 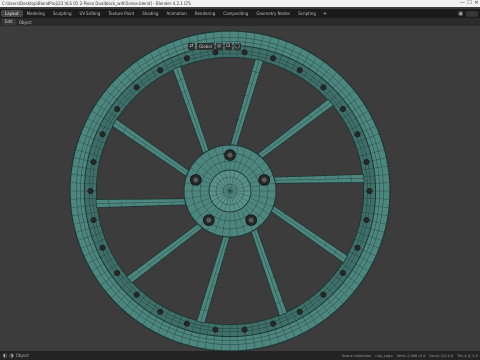 I want to click on status-mode-hint: Object, so click(x=22, y=355).